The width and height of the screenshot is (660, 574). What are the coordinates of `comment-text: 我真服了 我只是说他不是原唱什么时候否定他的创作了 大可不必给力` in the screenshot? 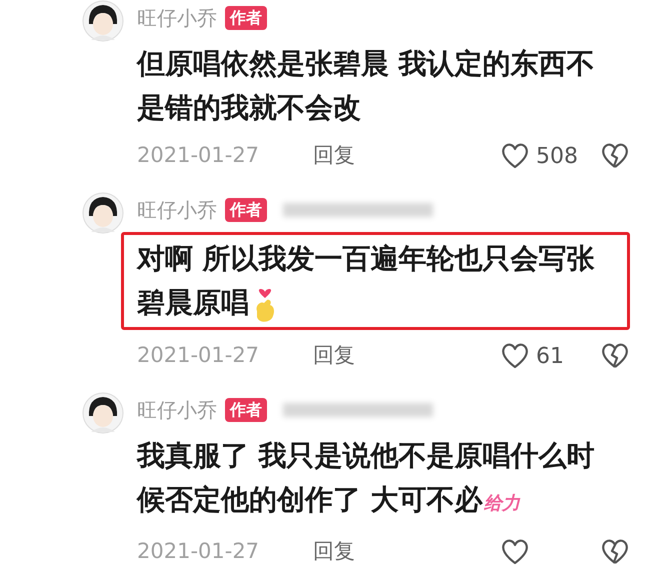 It's located at (366, 478).